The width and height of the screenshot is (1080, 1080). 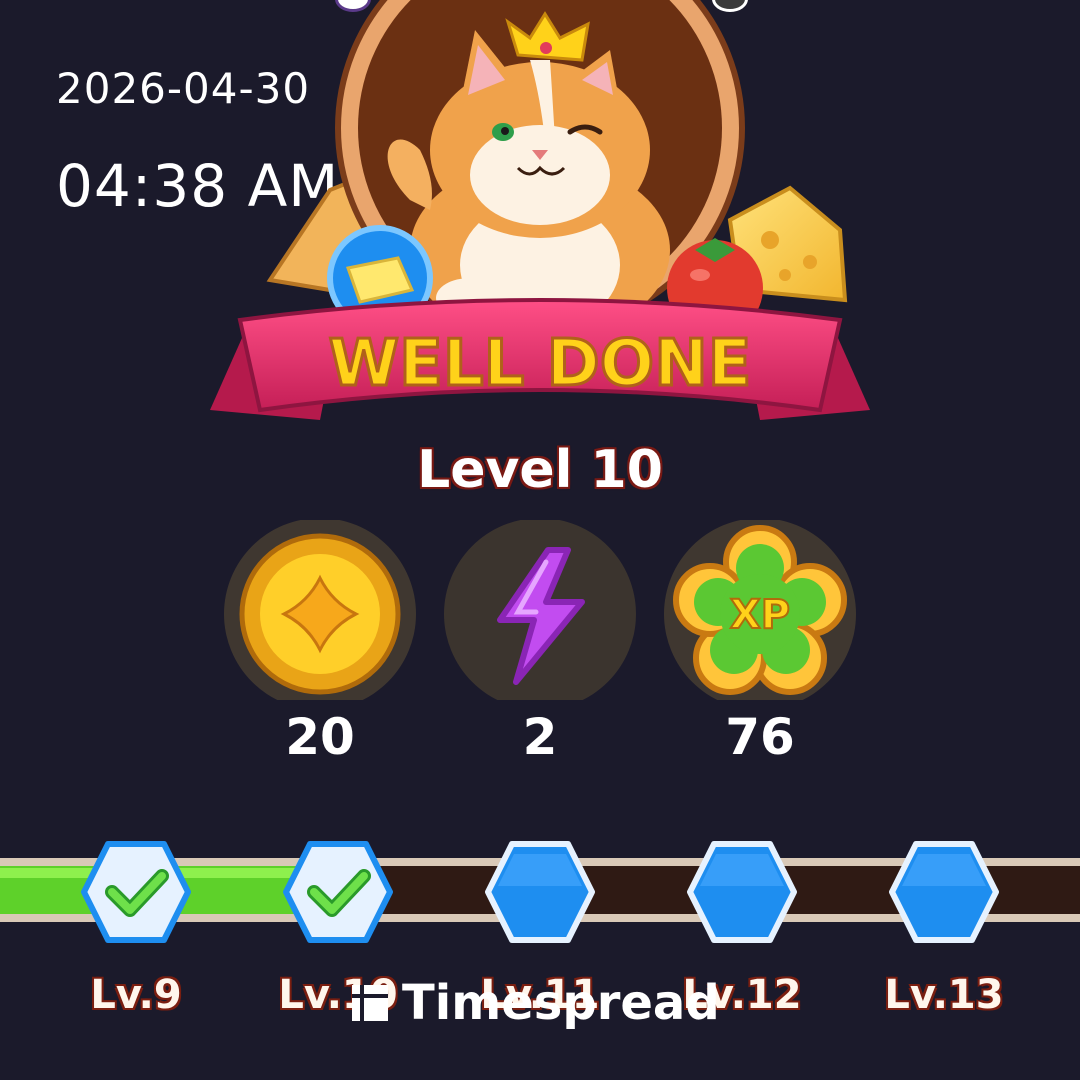 I want to click on level-label: Lv.9, so click(x=136, y=995).